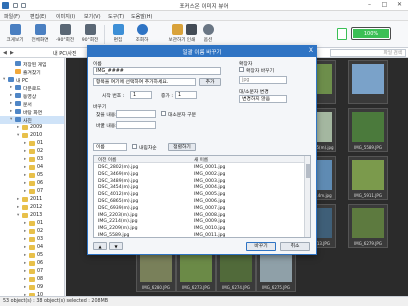 The image size is (408, 306). Describe the element at coordinates (32, 200) in the screenshot. I see `sidebar-item: ▸ 2011` at that location.